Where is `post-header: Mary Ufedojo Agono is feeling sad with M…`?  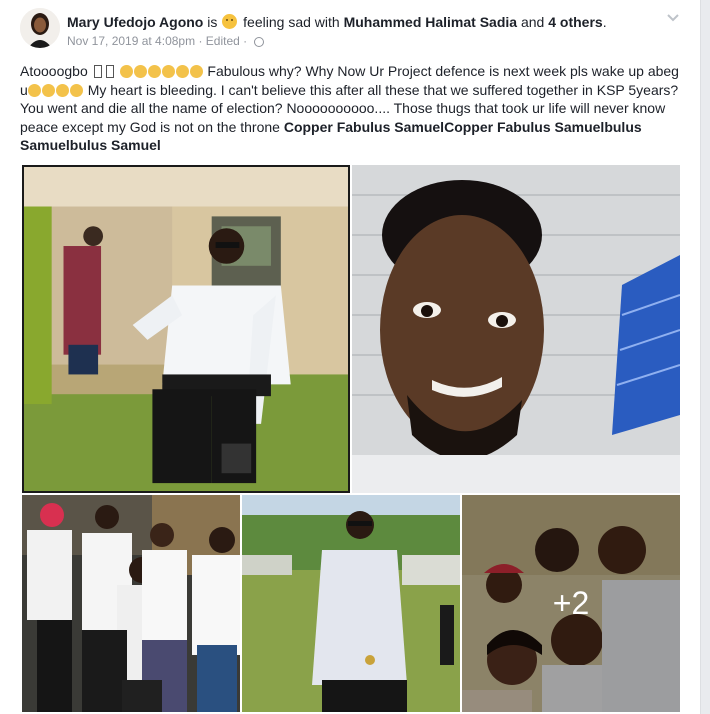 post-header: Mary Ufedojo Agono is feeling sad with M… is located at coordinates (350, 30).